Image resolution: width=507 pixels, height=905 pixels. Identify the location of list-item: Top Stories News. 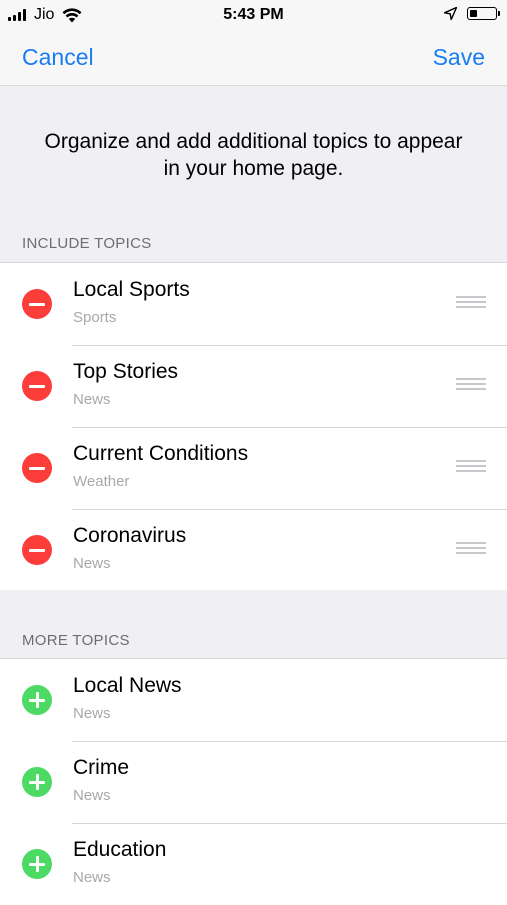
(253, 386).